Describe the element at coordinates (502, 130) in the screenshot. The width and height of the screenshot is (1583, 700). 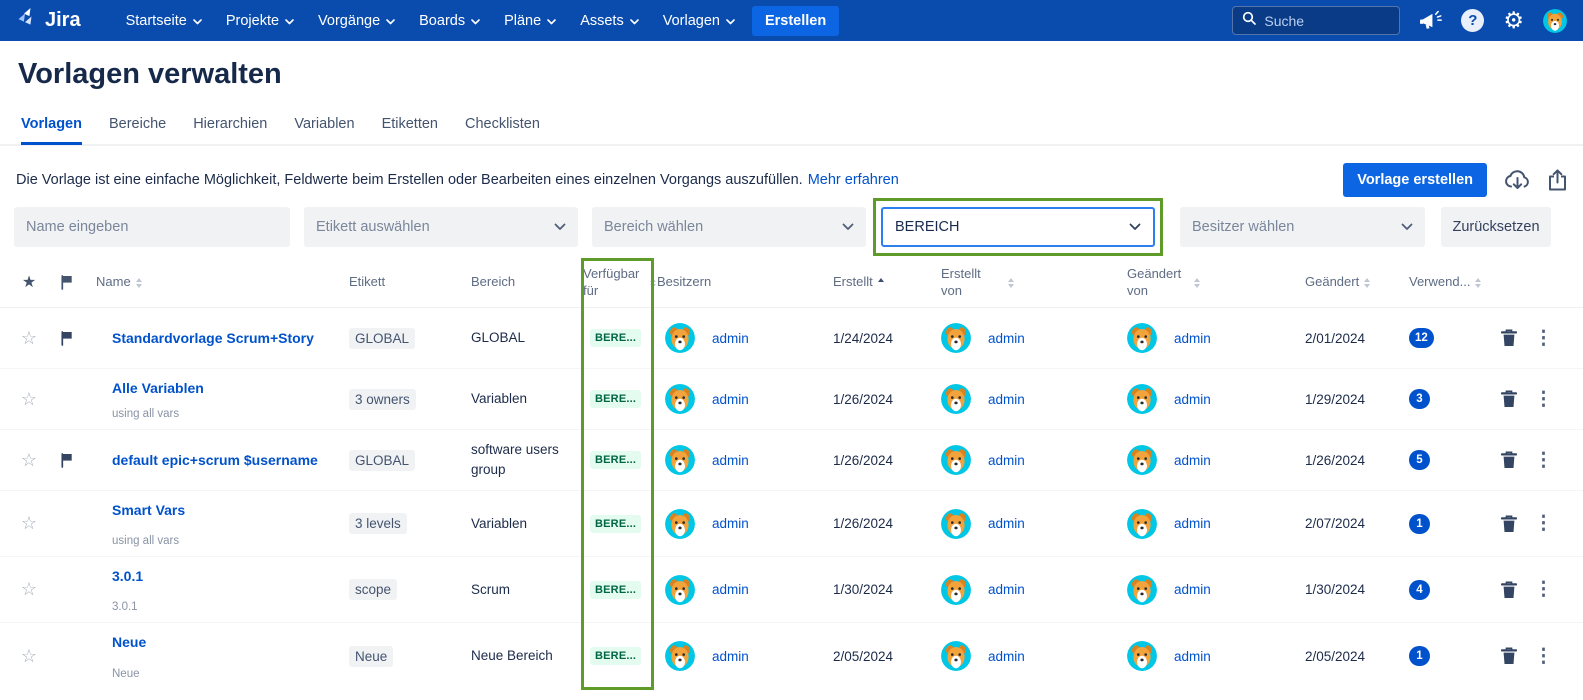
I see `tab-checklisten: Checklisten` at that location.